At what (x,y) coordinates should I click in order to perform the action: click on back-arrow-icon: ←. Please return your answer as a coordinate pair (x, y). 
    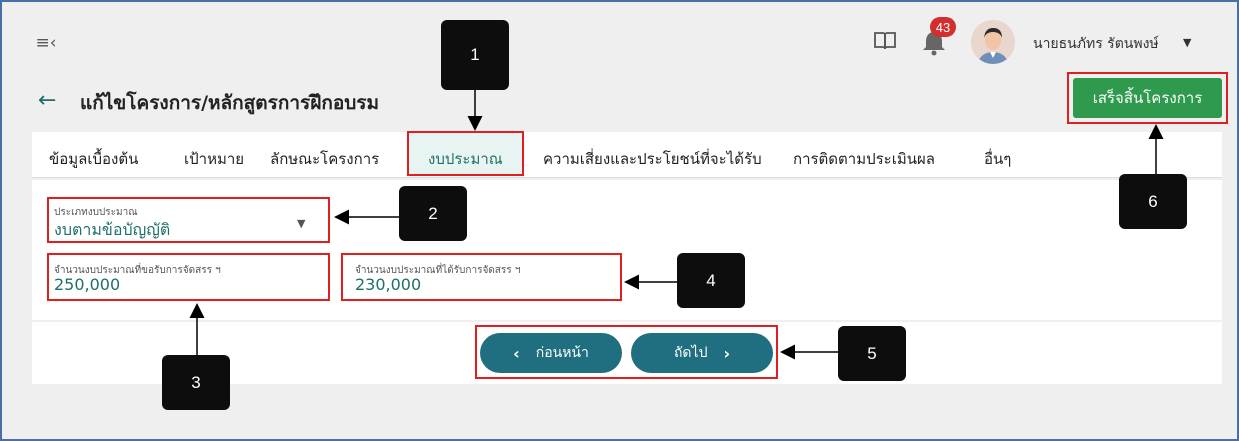
    Looking at the image, I should click on (47, 100).